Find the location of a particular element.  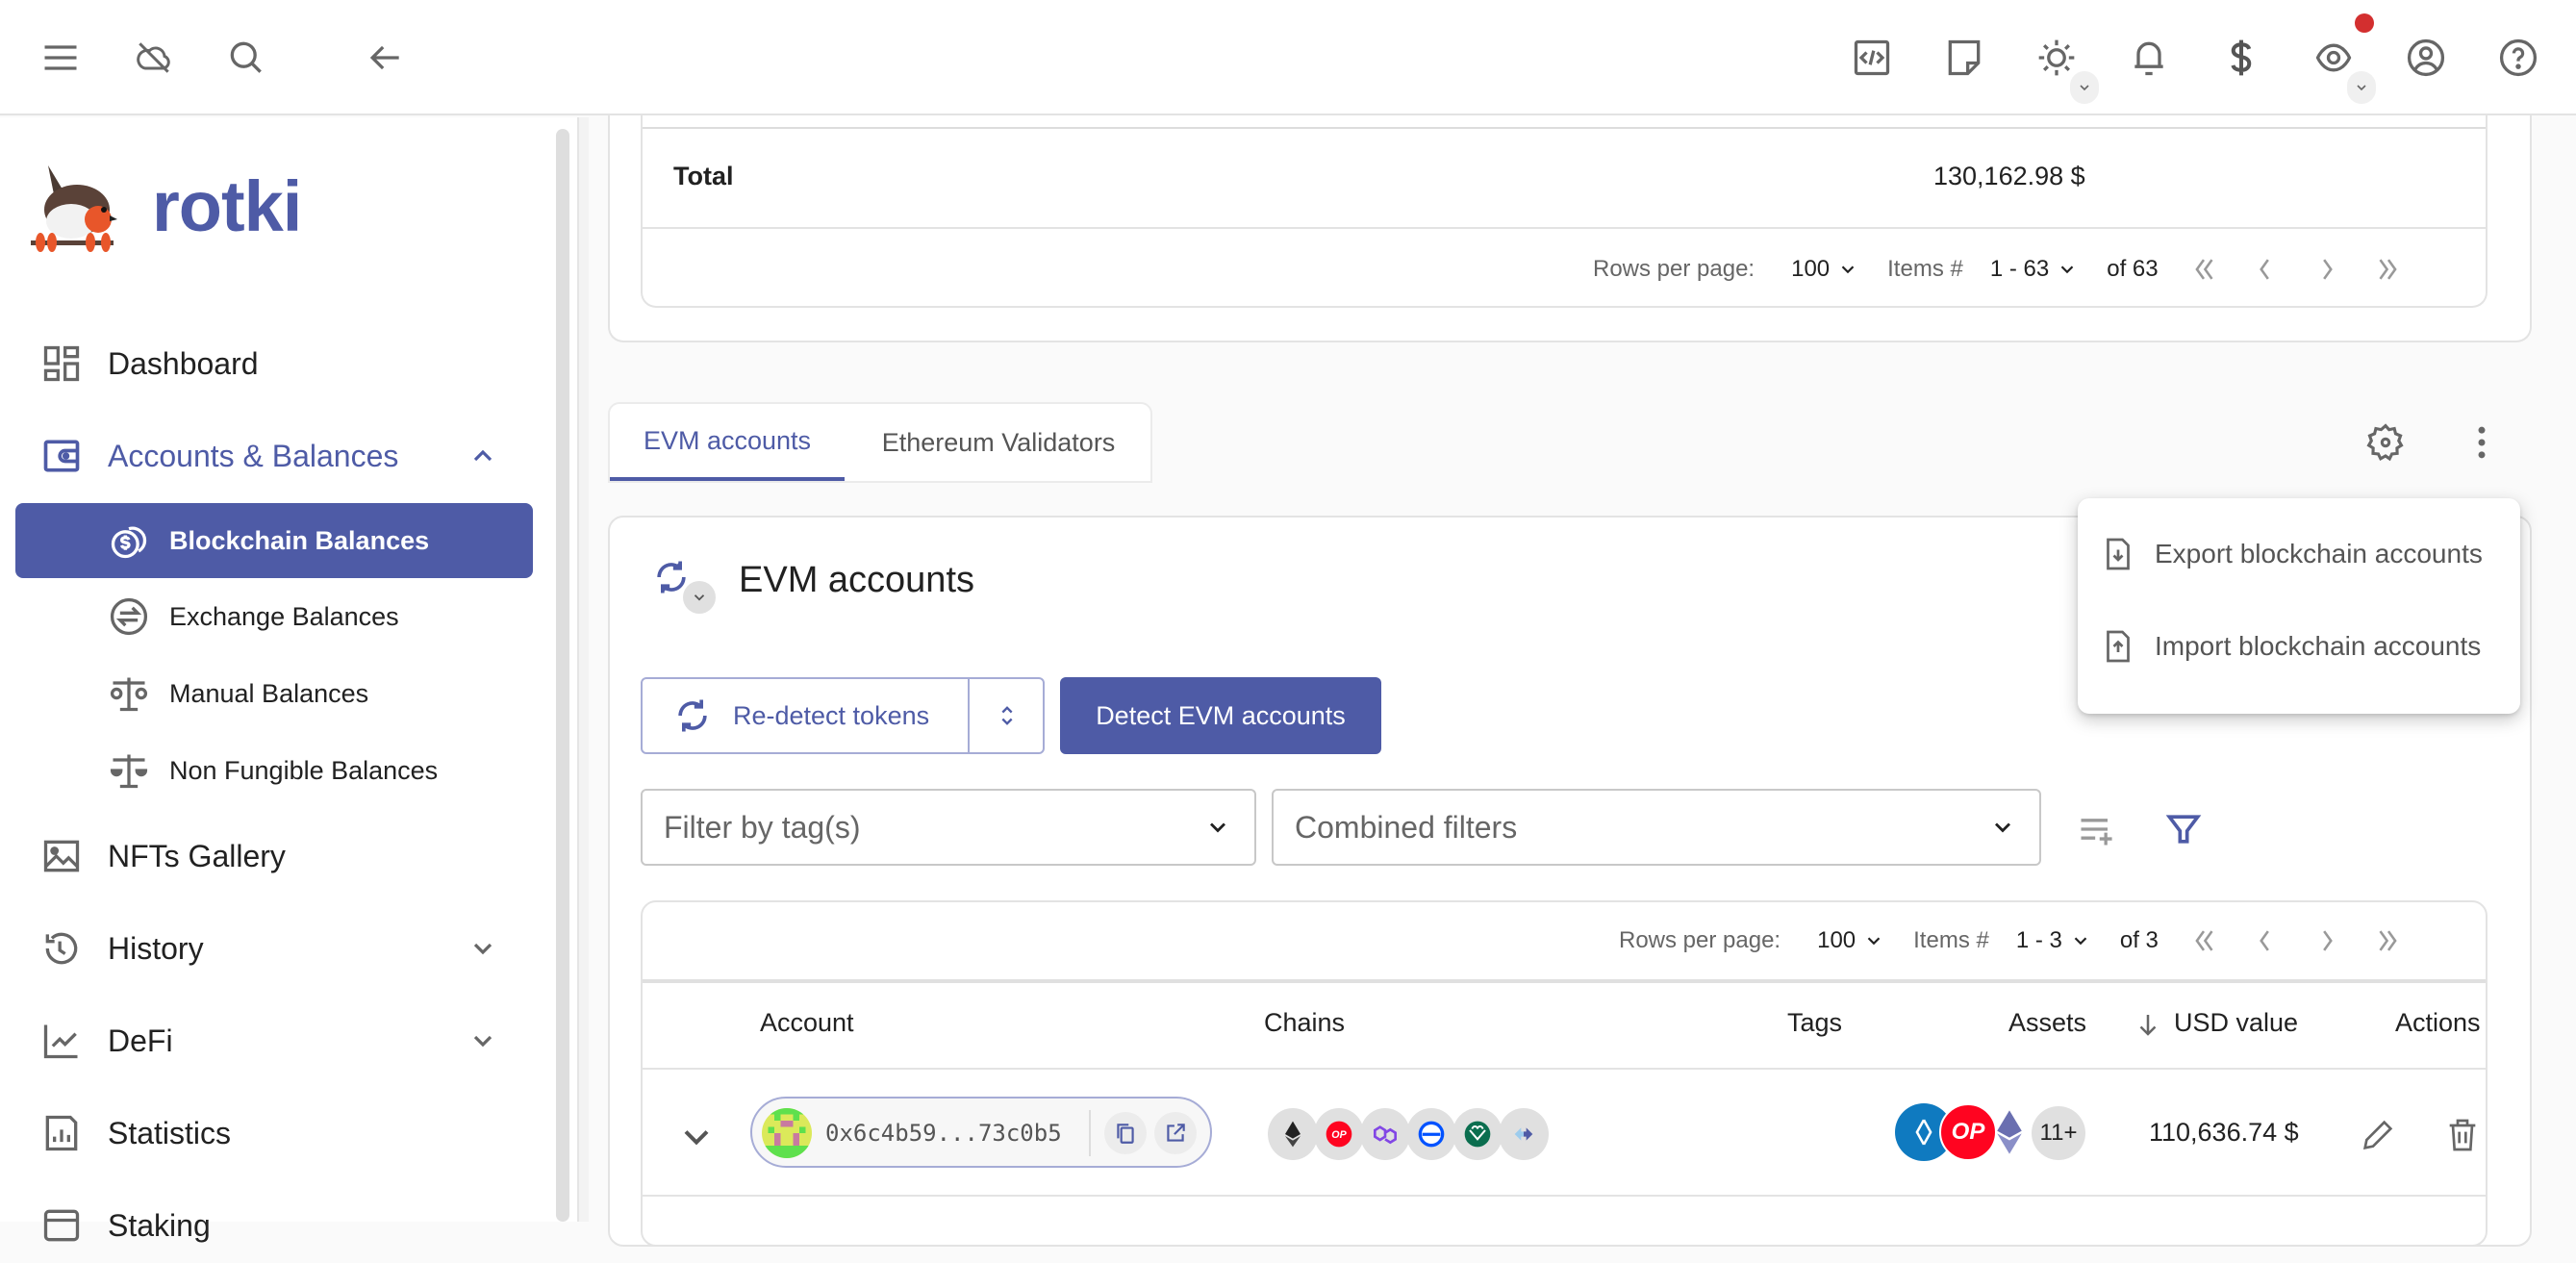

menu-icon is located at coordinates (60, 58).